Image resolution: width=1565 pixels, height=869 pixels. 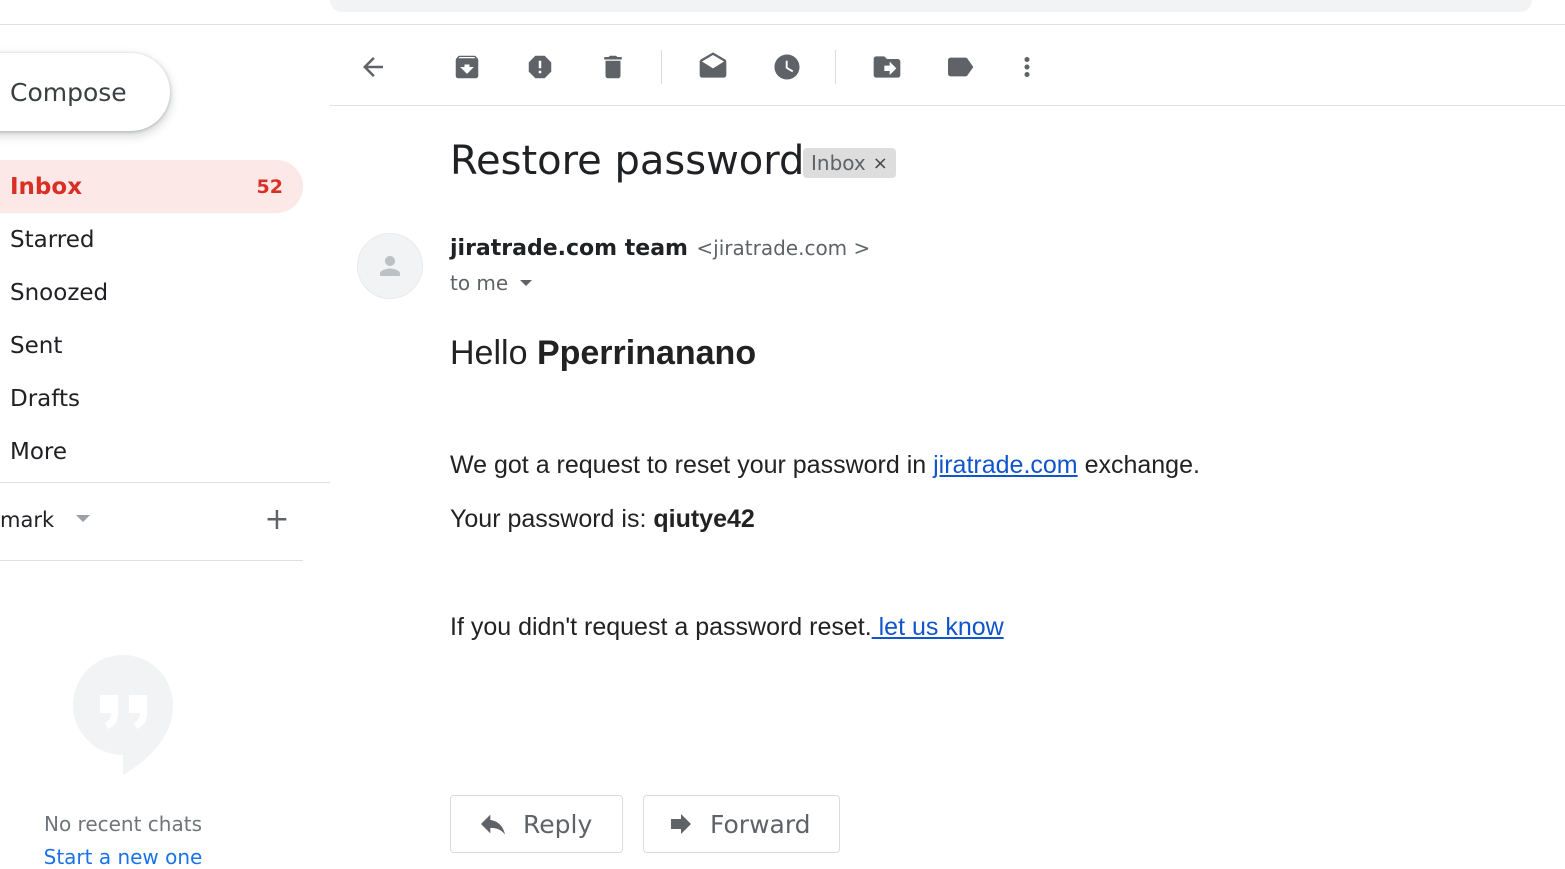 I want to click on sidebar-item-label: Drafts, so click(x=45, y=398).